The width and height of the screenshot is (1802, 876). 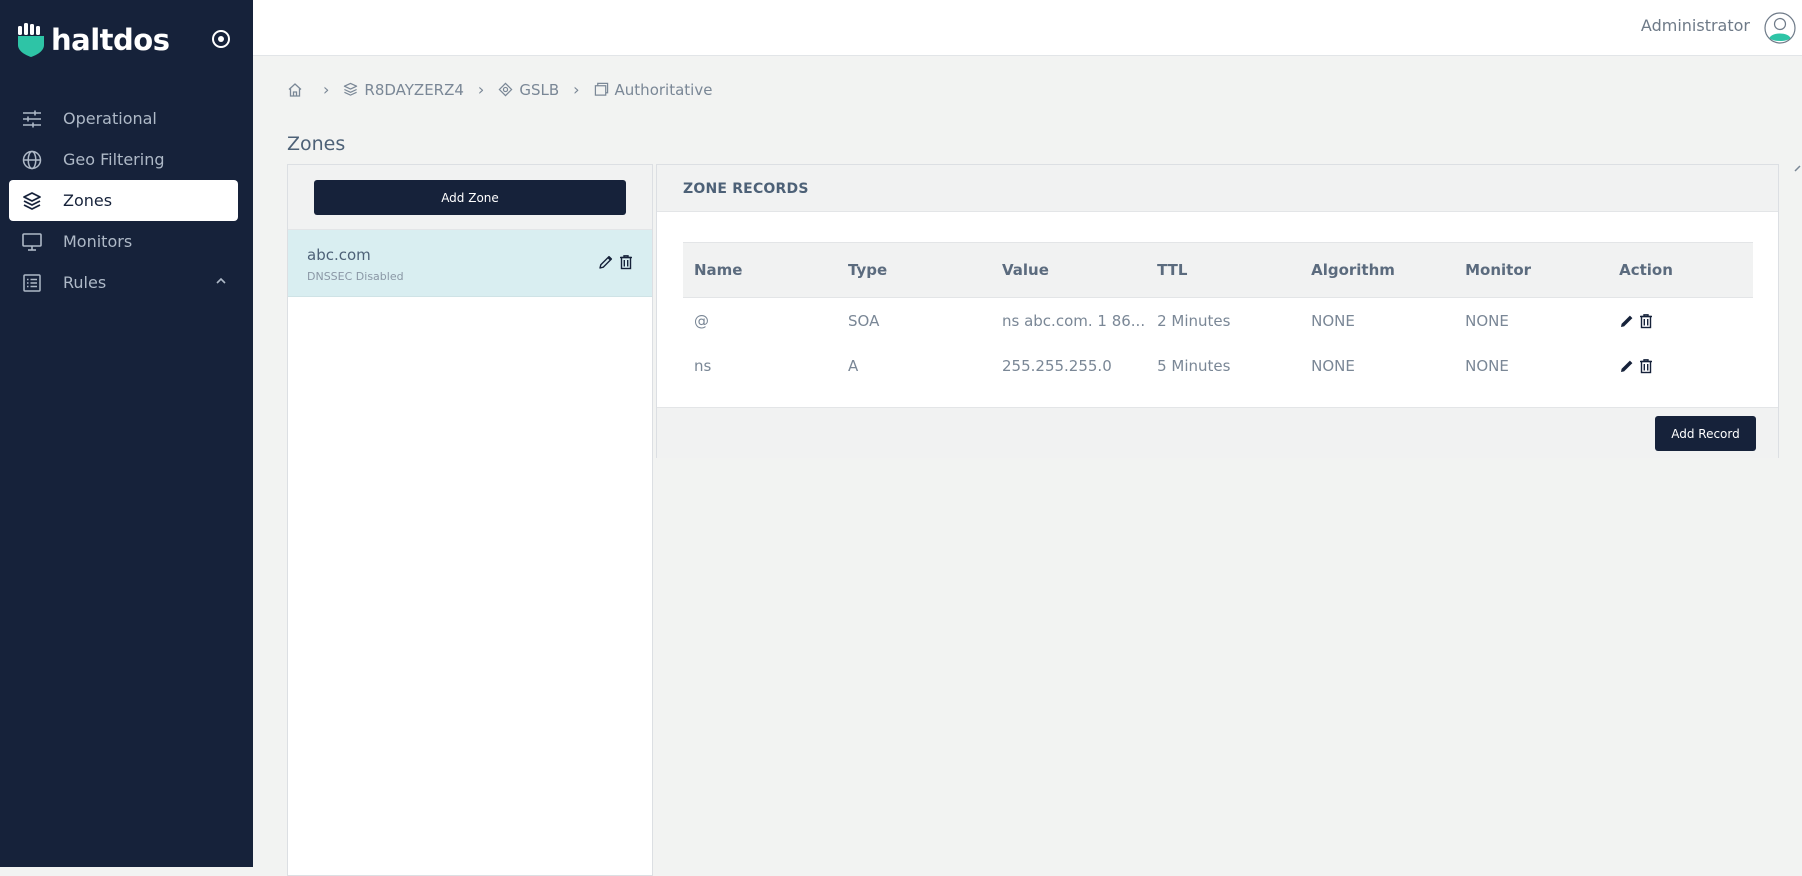 I want to click on breadcrumb-label: GSLB, so click(x=539, y=89).